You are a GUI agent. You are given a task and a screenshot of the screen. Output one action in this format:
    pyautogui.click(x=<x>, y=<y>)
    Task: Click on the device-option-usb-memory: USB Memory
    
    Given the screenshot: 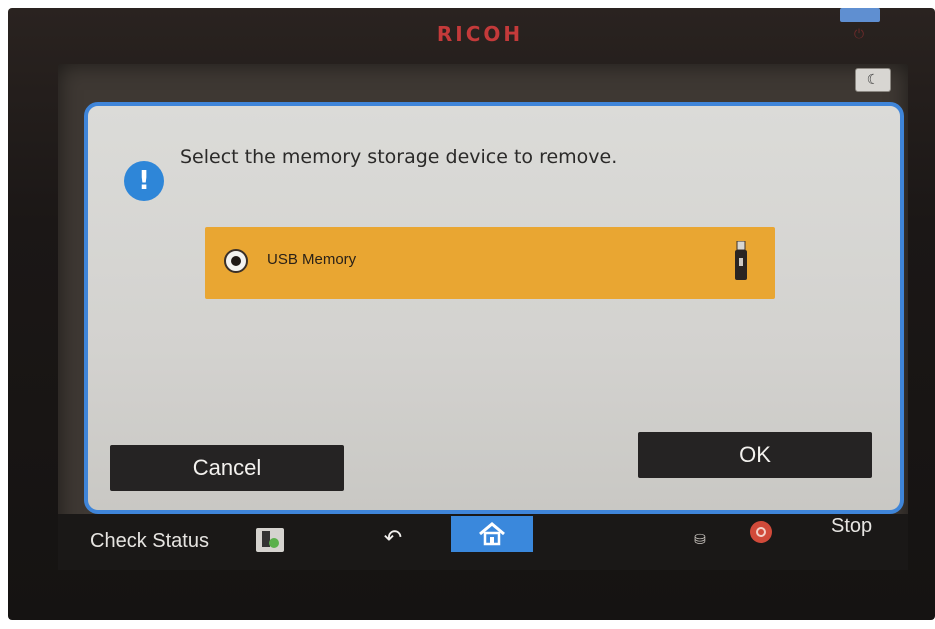 What is the action you would take?
    pyautogui.click(x=490, y=263)
    